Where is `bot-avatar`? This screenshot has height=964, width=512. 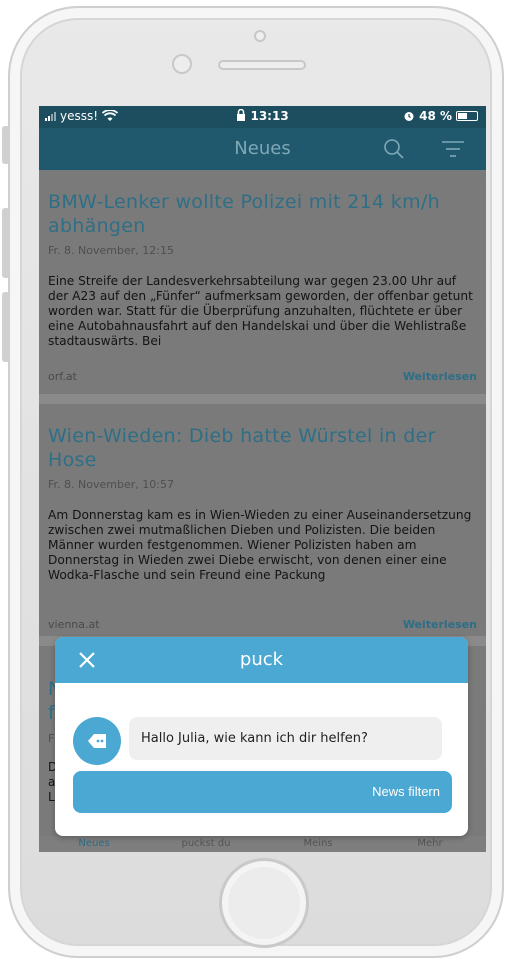
bot-avatar is located at coordinates (97, 741).